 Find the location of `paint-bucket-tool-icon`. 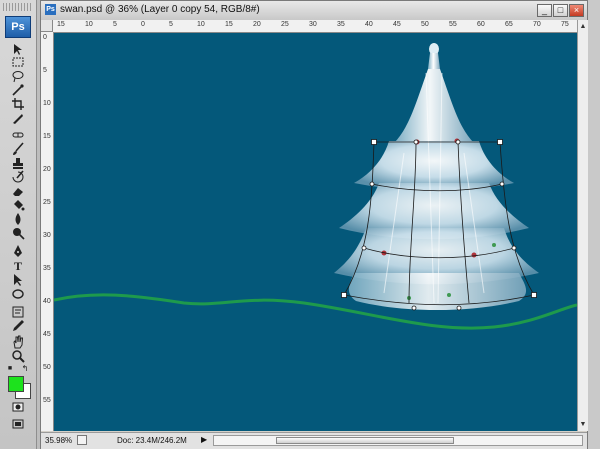

paint-bucket-tool-icon is located at coordinates (18, 205).